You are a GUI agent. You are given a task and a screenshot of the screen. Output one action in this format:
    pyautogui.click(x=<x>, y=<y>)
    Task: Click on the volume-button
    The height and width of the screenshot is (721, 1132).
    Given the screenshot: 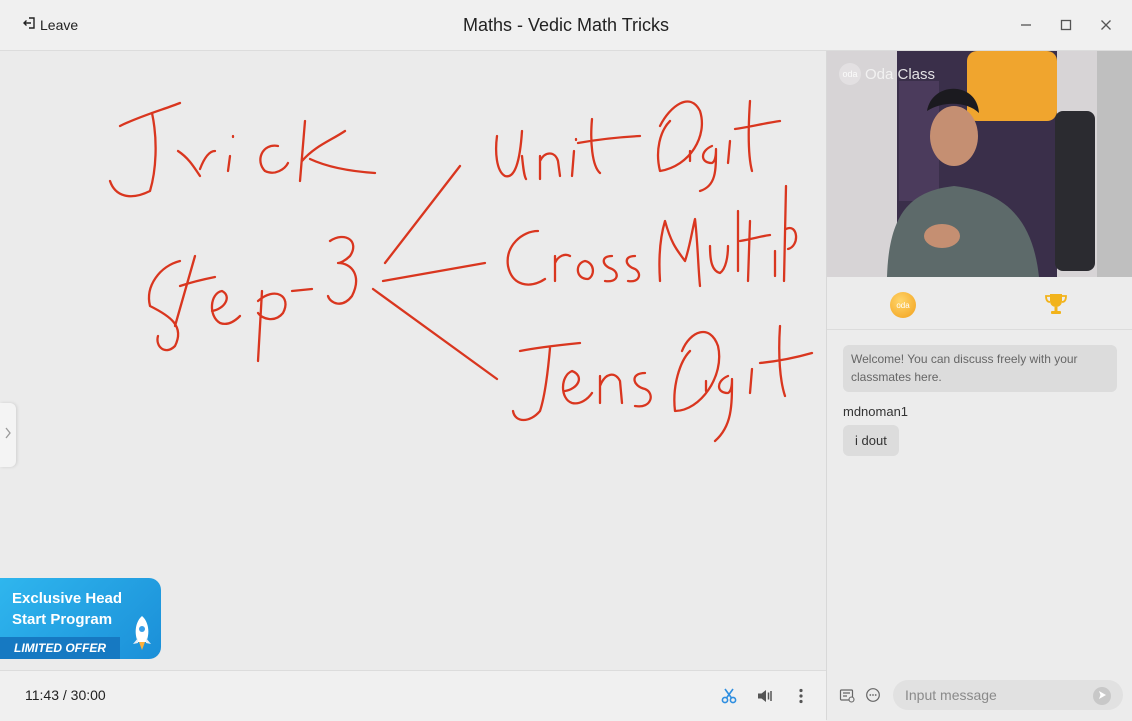 What is the action you would take?
    pyautogui.click(x=765, y=696)
    